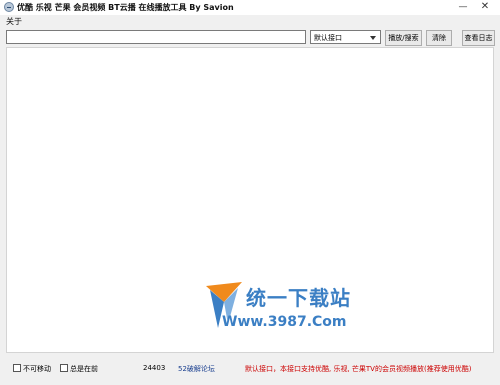 This screenshot has width=500, height=385. What do you see at coordinates (84, 369) in the screenshot?
I see `always-on-top-label: 总是在前` at bounding box center [84, 369].